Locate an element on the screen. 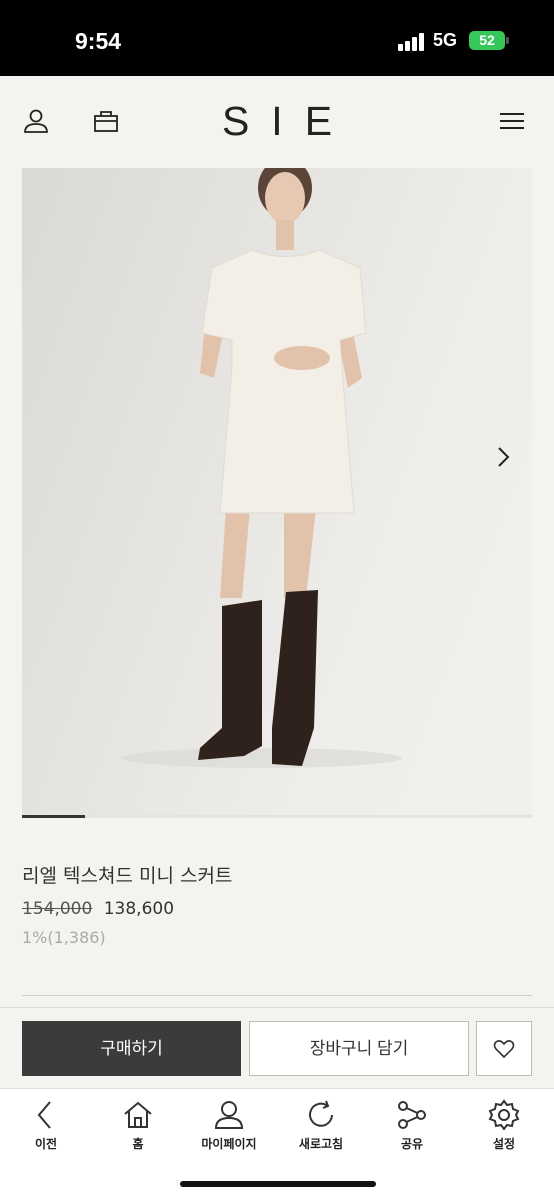  battery-icon: 52 is located at coordinates (487, 40).